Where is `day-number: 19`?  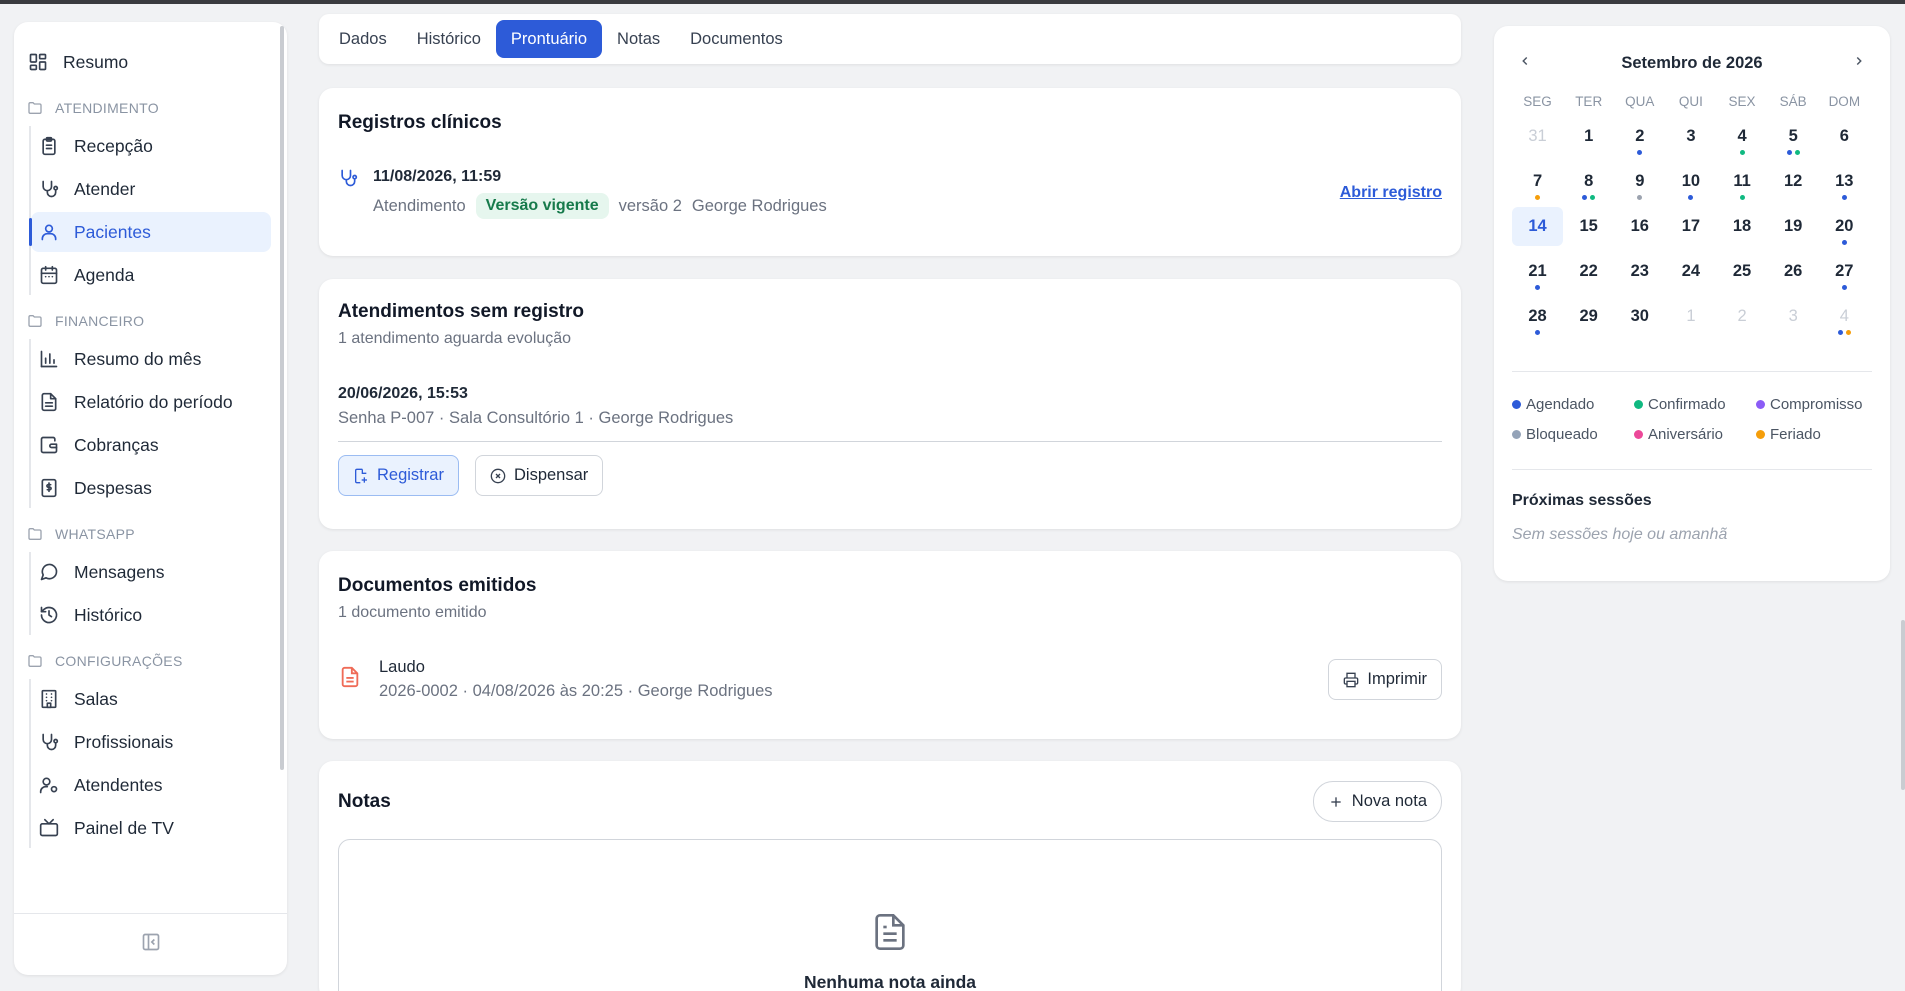 day-number: 19 is located at coordinates (1793, 226).